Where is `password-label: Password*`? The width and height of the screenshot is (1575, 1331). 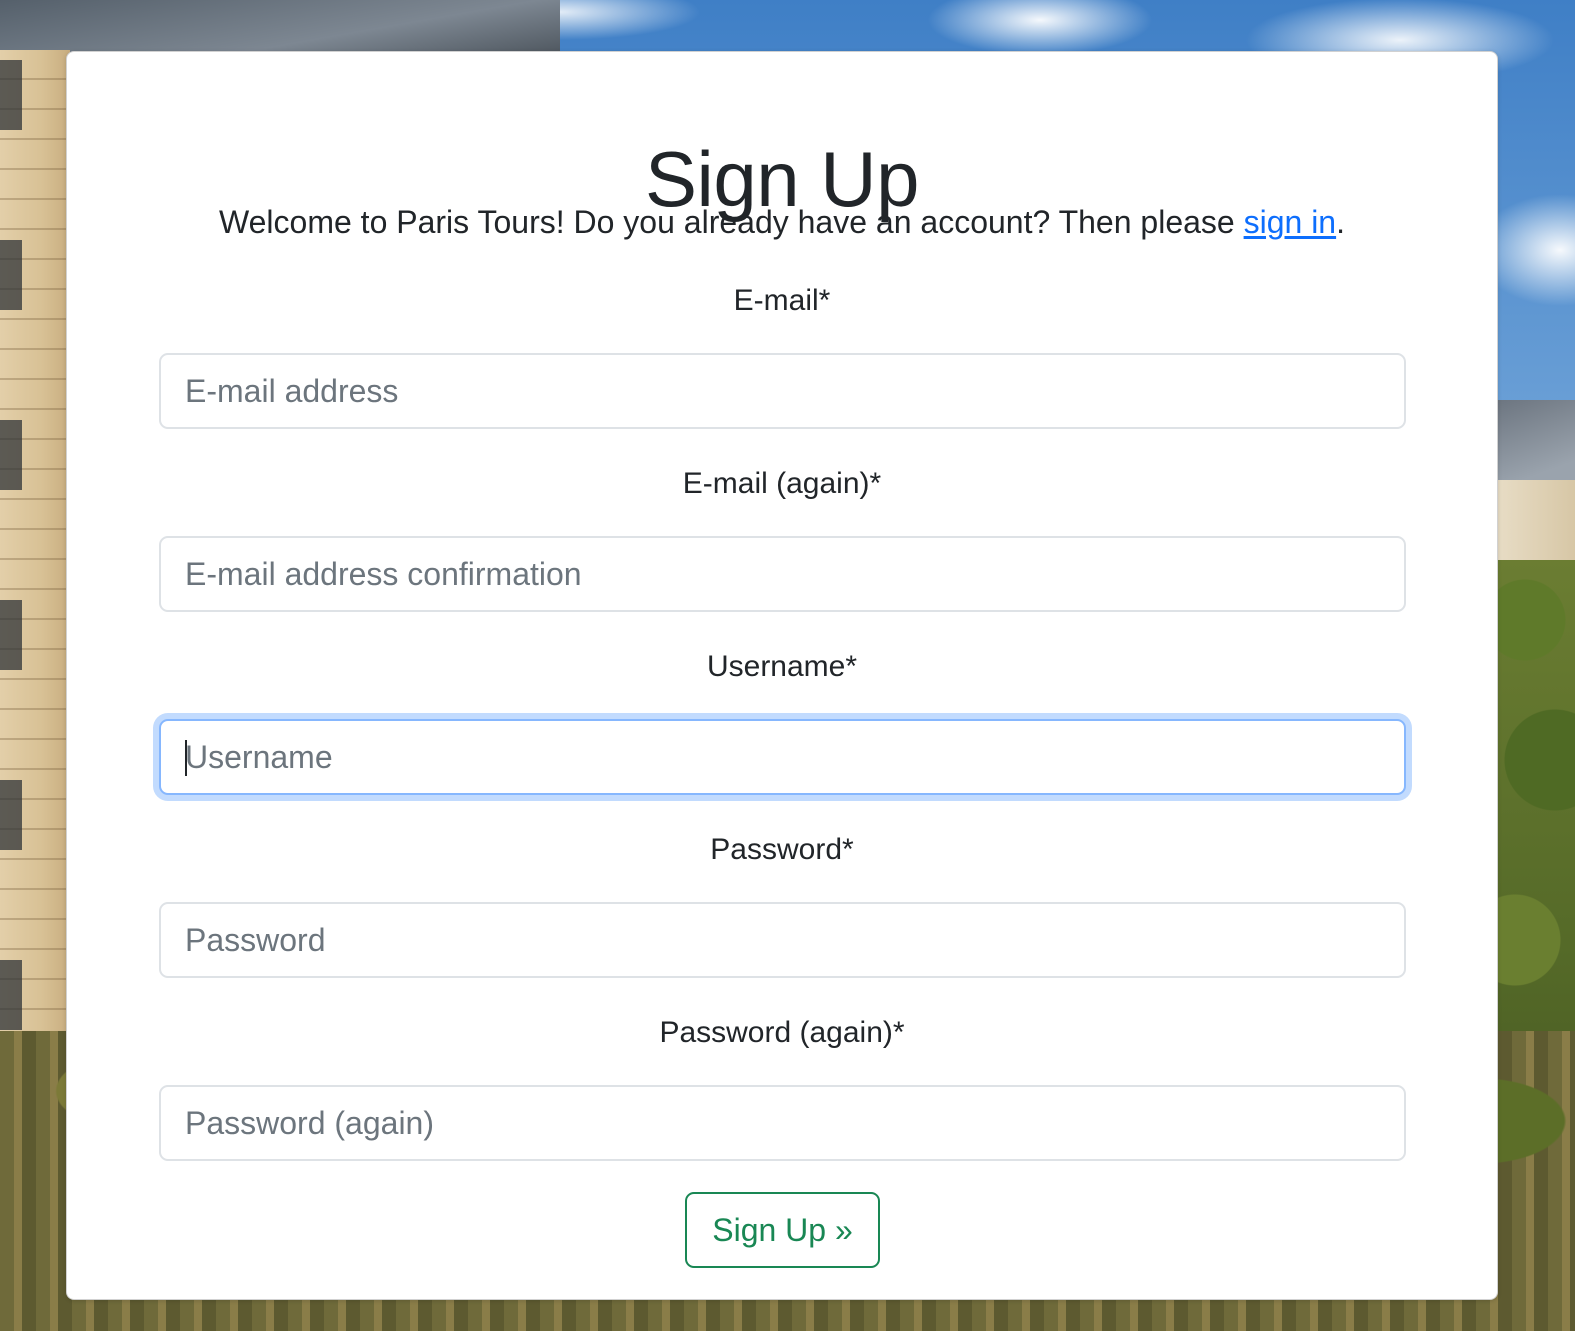
password-label: Password* is located at coordinates (782, 849).